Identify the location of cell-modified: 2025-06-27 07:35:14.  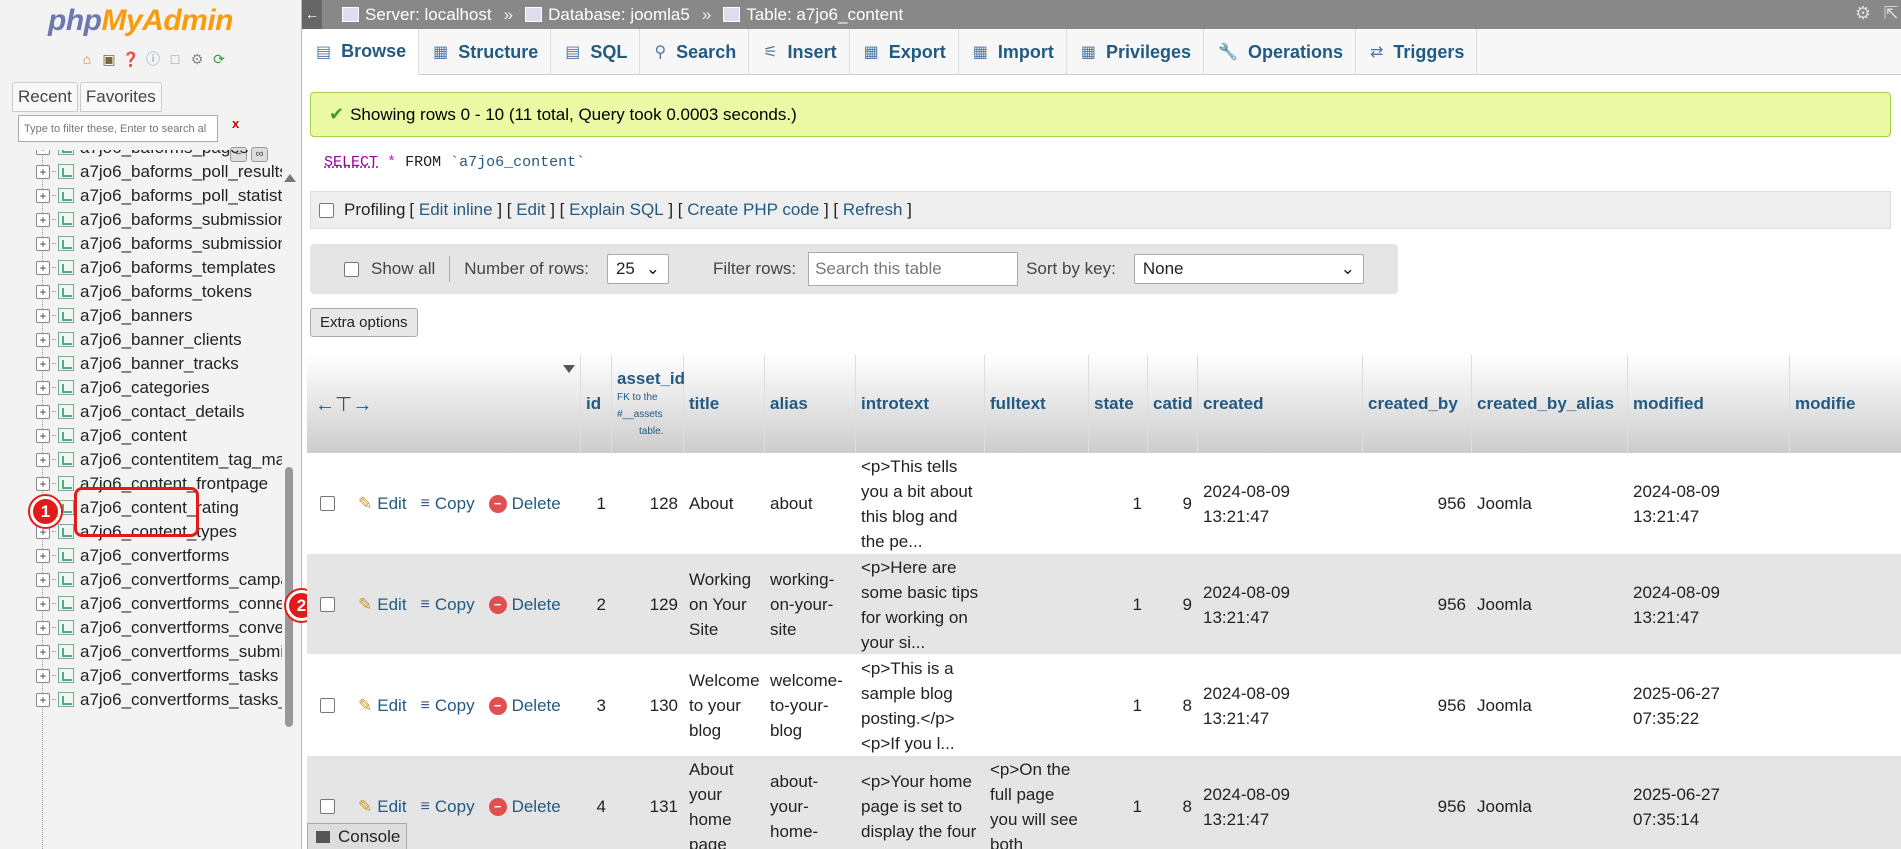
(1709, 802).